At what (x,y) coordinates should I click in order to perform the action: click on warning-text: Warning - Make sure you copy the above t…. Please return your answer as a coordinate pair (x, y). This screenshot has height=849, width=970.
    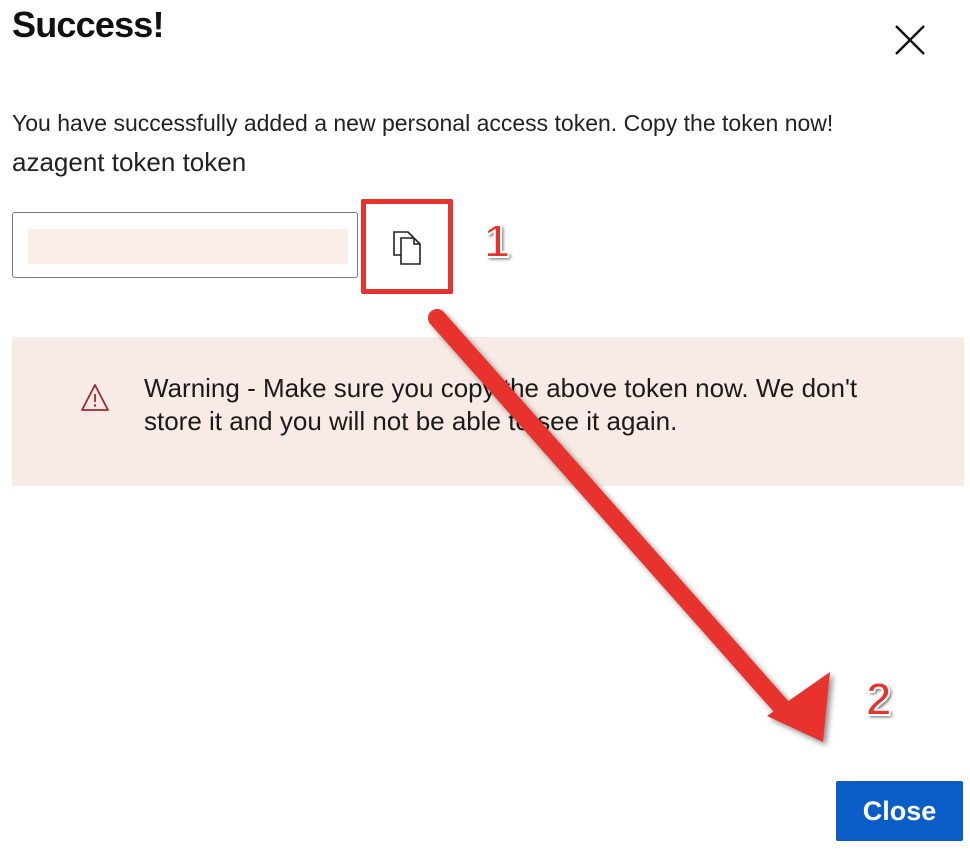
    Looking at the image, I should click on (501, 404).